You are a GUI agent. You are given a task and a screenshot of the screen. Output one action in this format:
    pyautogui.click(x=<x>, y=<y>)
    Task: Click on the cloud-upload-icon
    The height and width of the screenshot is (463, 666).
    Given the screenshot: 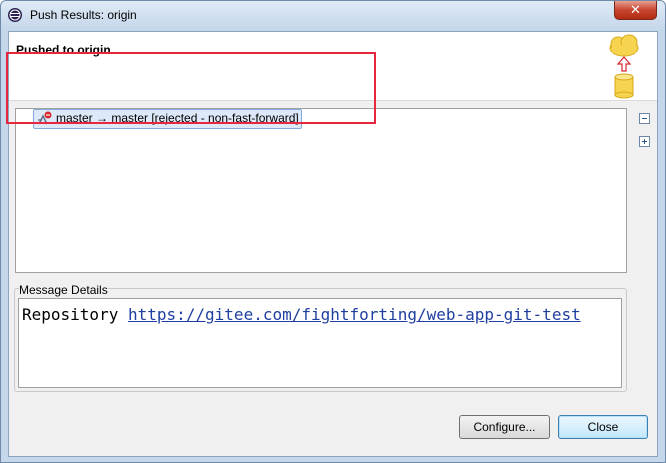 What is the action you would take?
    pyautogui.click(x=624, y=66)
    